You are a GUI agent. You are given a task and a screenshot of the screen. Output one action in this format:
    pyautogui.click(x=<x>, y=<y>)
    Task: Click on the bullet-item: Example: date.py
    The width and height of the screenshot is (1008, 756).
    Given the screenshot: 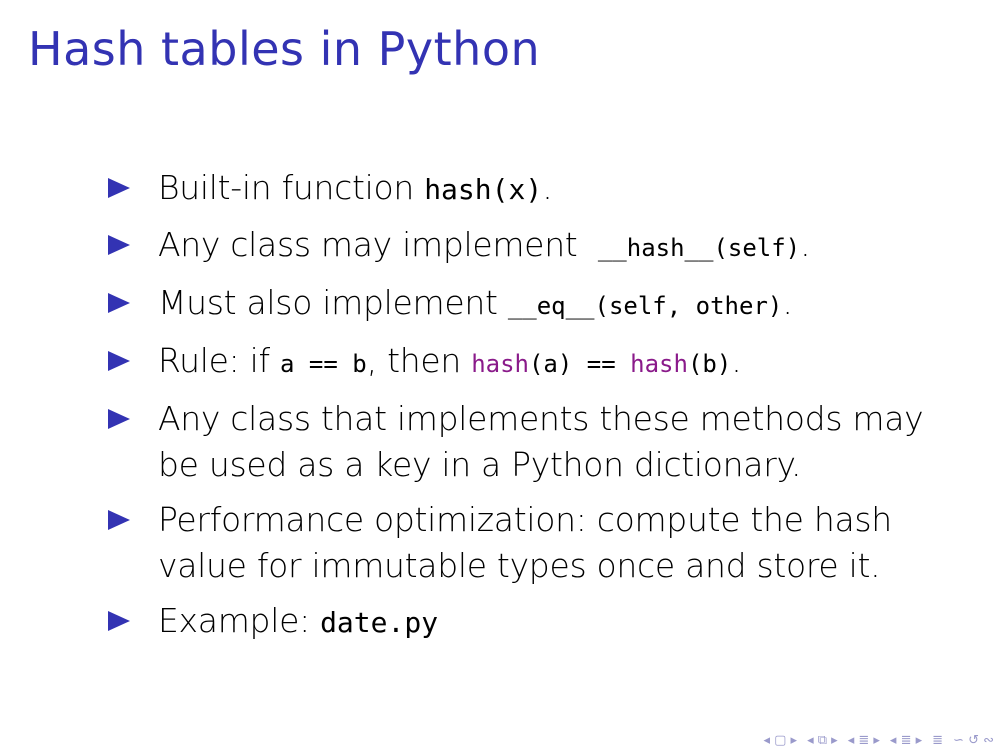 What is the action you would take?
    pyautogui.click(x=518, y=622)
    